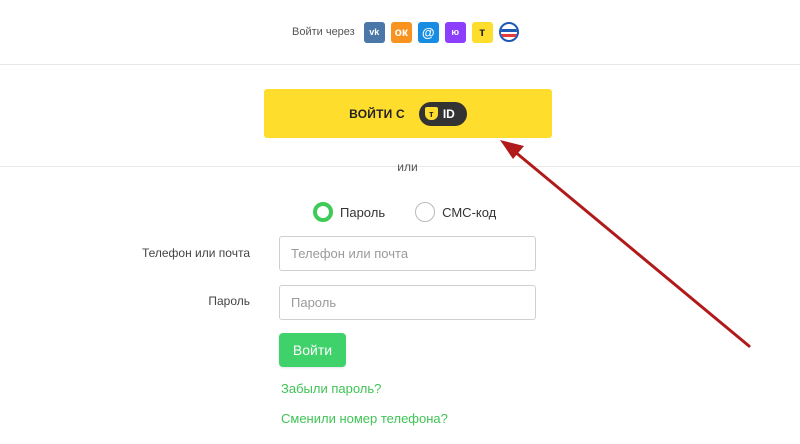  Describe the element at coordinates (195, 253) in the screenshot. I see `login-field-label: Телефон или почта` at that location.